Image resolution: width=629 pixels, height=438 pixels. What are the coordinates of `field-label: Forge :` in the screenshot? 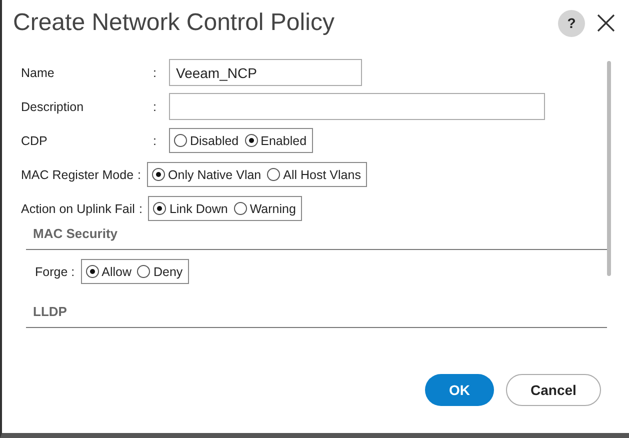 It's located at (55, 271).